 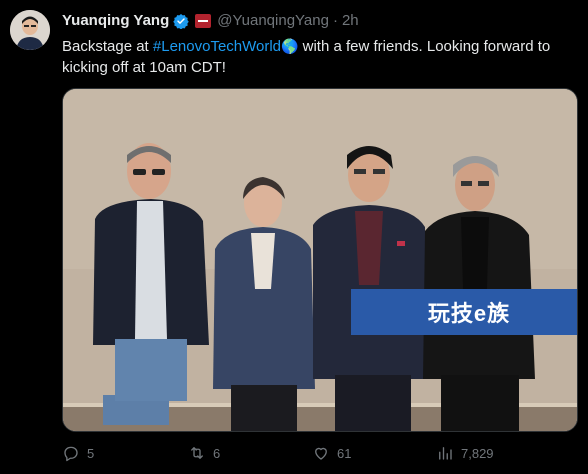 What do you see at coordinates (273, 20) in the screenshot?
I see `author-handle: @YuanqingYang` at bounding box center [273, 20].